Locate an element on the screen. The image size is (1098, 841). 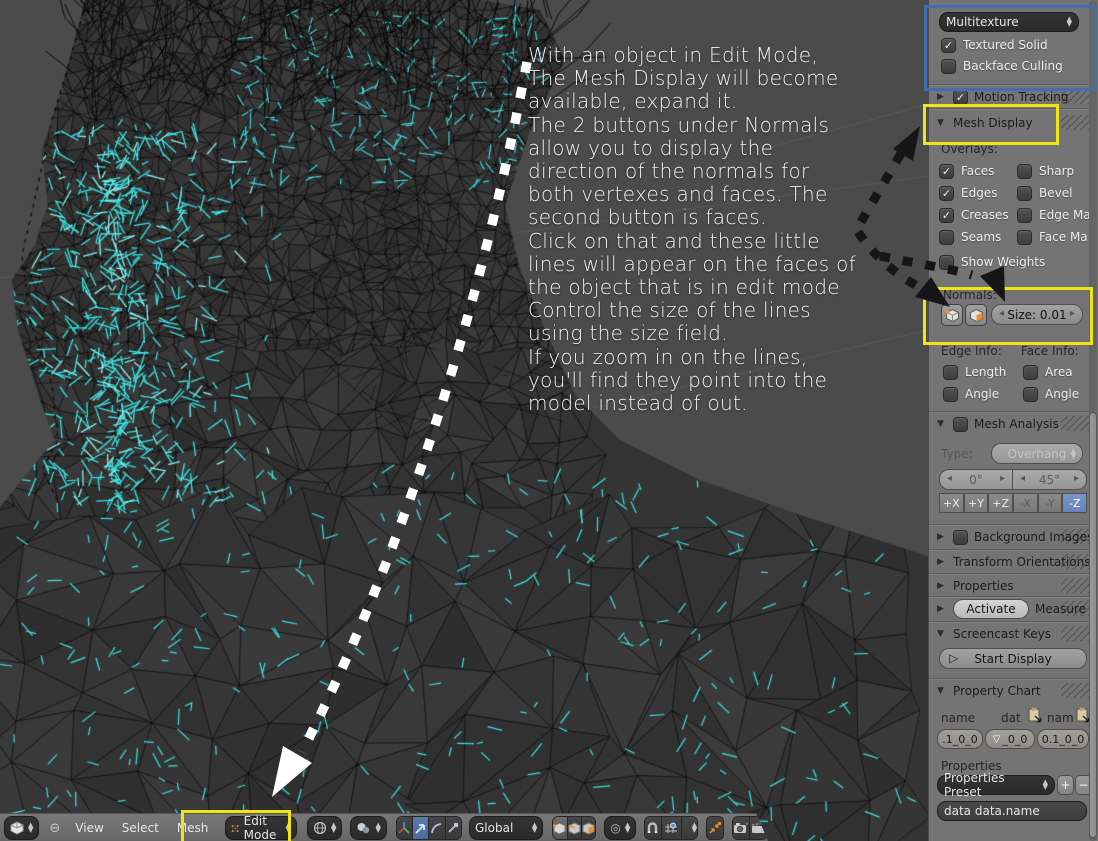
panel-motion-tracking: ▶ Motion Tracking is located at coordinates (1002, 97).